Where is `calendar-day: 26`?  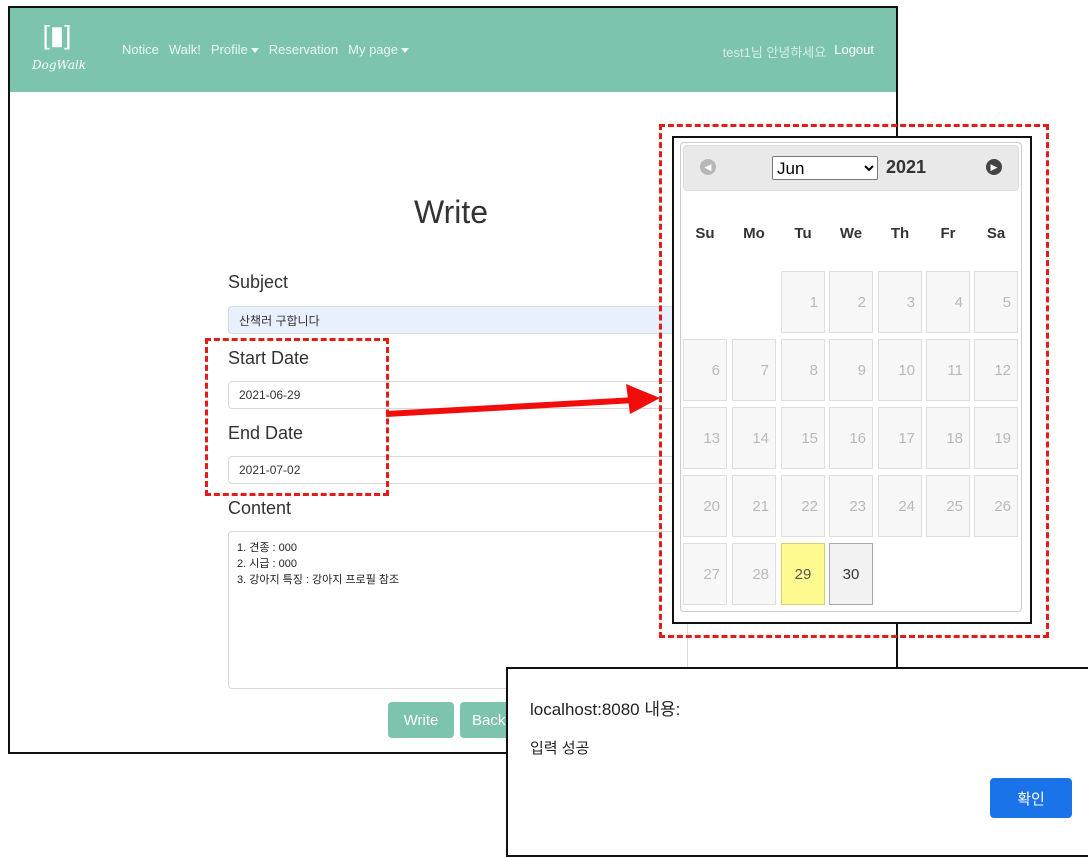
calendar-day: 26 is located at coordinates (996, 506).